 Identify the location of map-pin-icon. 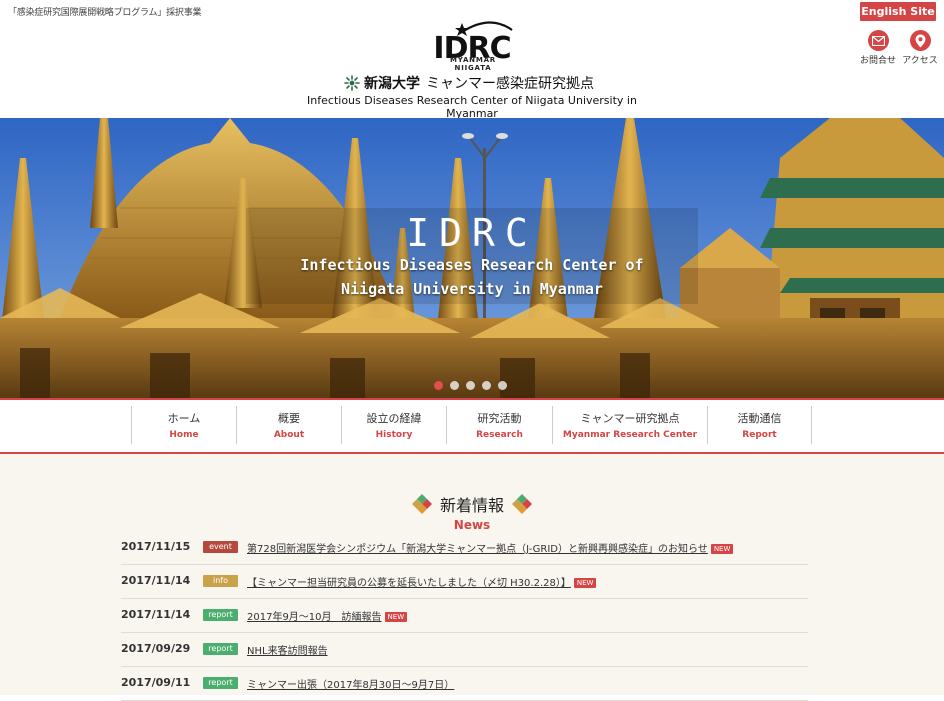
(920, 40).